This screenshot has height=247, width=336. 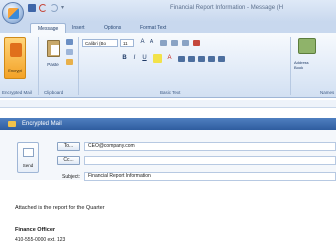 What do you see at coordinates (181, 59) in the screenshot?
I see `align-left-icon` at bounding box center [181, 59].